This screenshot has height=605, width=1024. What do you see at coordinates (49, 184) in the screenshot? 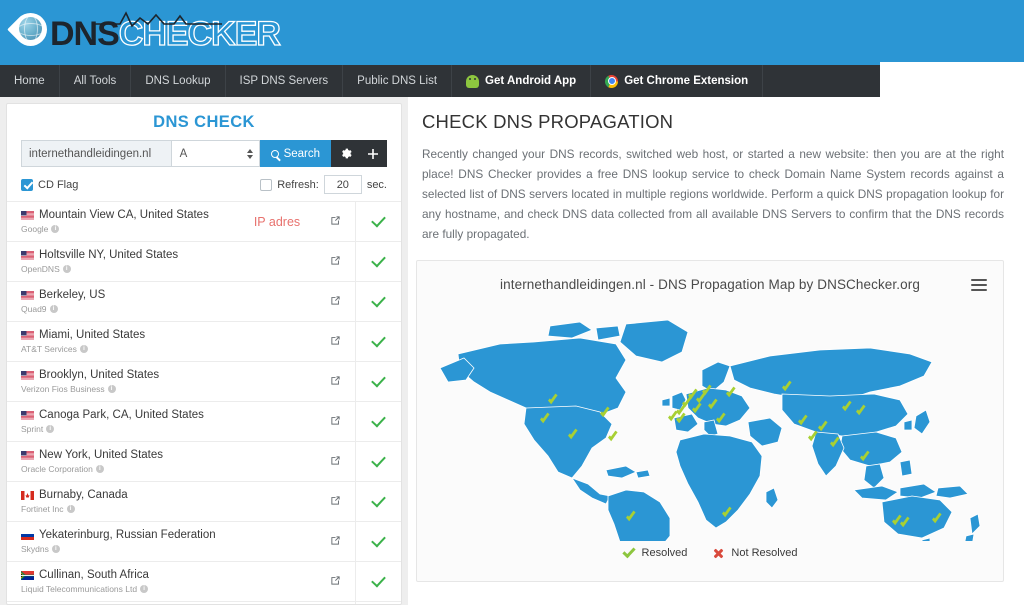
I see `cd-flag-option: CD Flag` at bounding box center [49, 184].